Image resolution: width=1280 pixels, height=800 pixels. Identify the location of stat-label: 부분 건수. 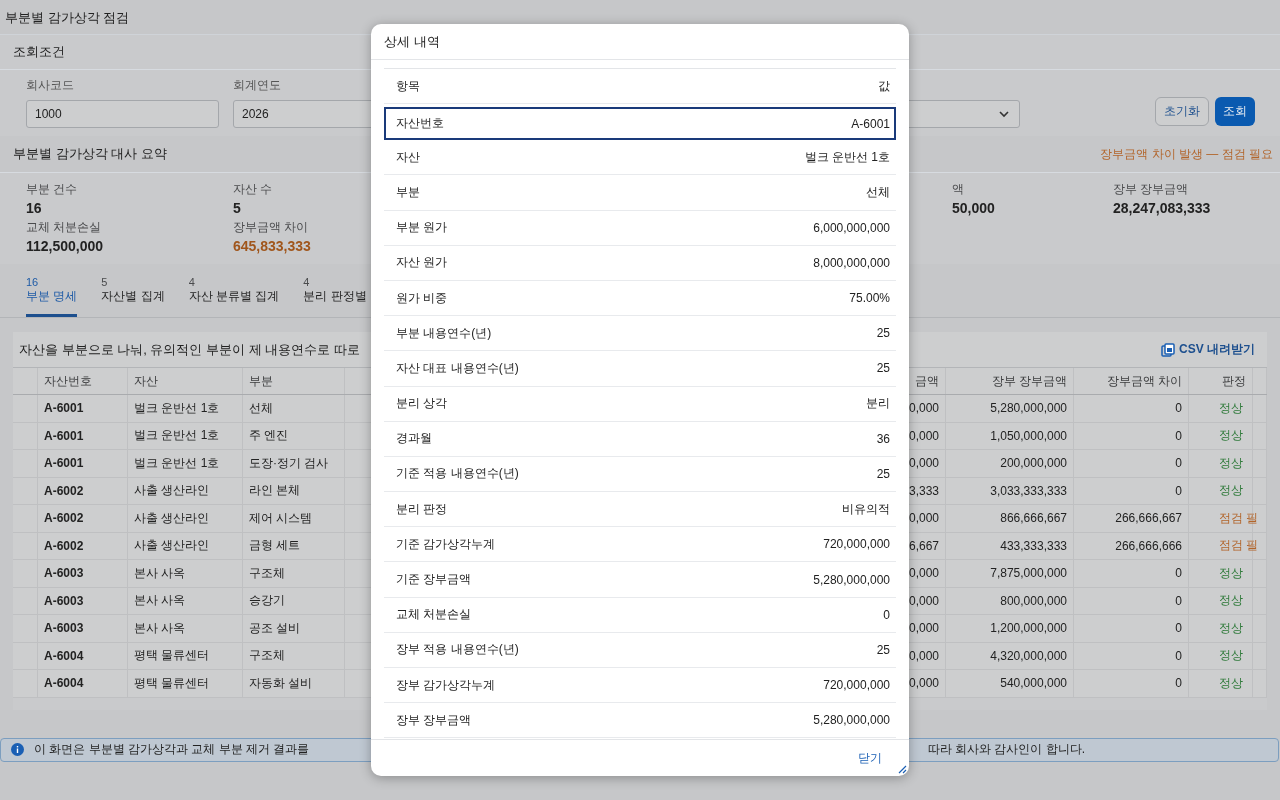
(52, 189).